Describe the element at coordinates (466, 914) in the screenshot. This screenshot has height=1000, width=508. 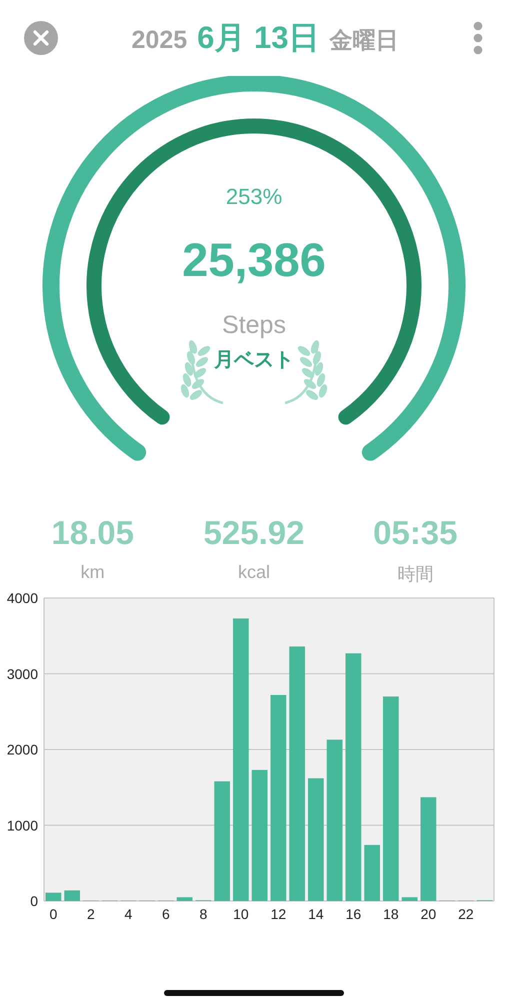
I see `x-axis-label: 22` at that location.